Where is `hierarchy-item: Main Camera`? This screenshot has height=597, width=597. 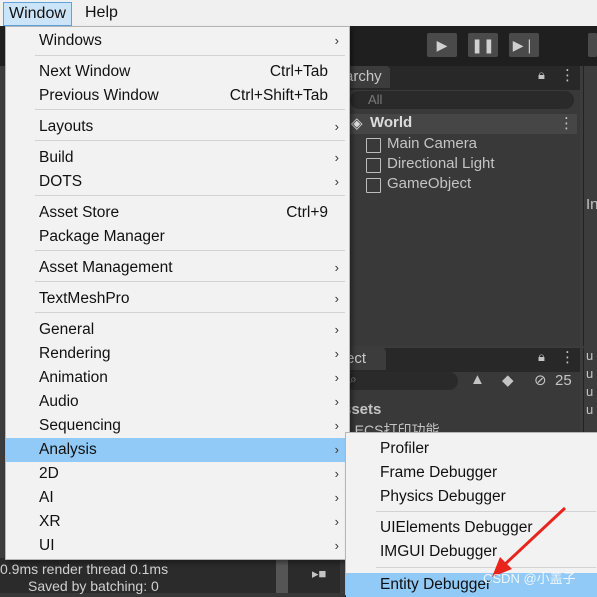 hierarchy-item: Main Camera is located at coordinates (469, 145).